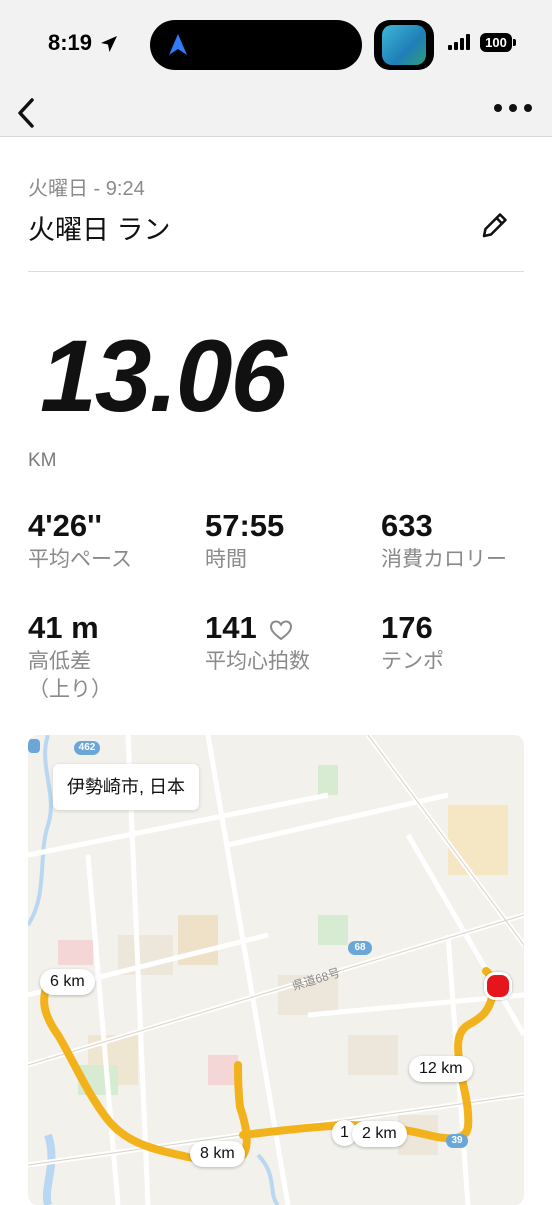 Image resolution: width=552 pixels, height=1205 pixels. Describe the element at coordinates (498, 986) in the screenshot. I see `route-end-marker` at that location.